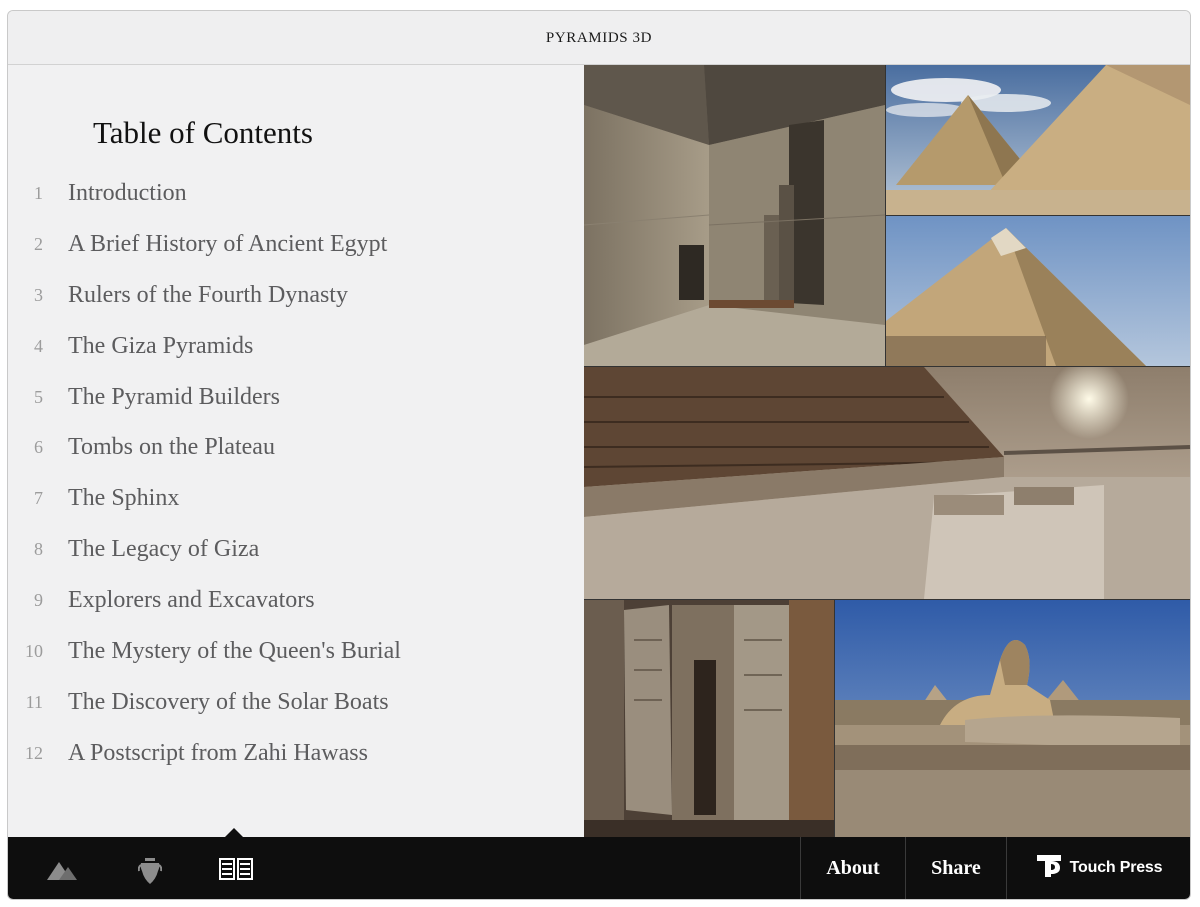  What do you see at coordinates (38, 345) in the screenshot?
I see `toc-item-number: 4` at bounding box center [38, 345].